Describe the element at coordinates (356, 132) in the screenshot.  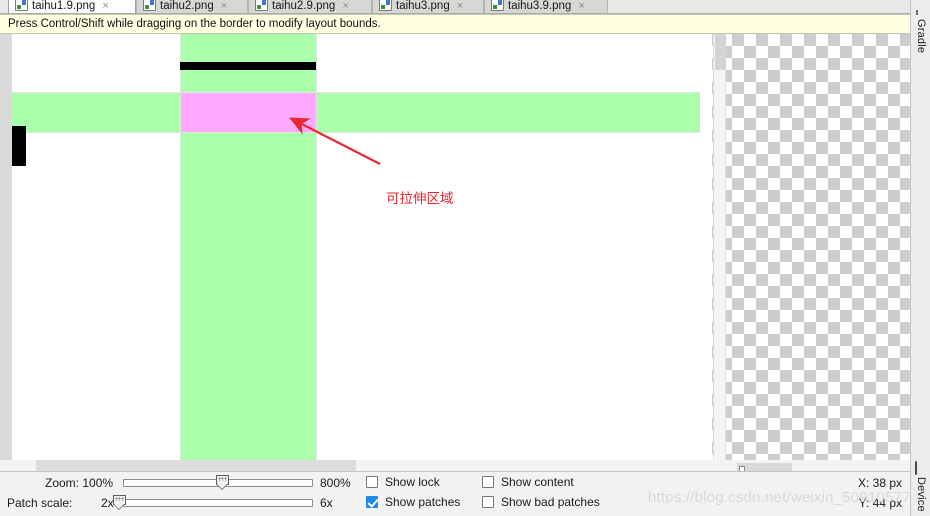
I see `guide-line-bottom` at that location.